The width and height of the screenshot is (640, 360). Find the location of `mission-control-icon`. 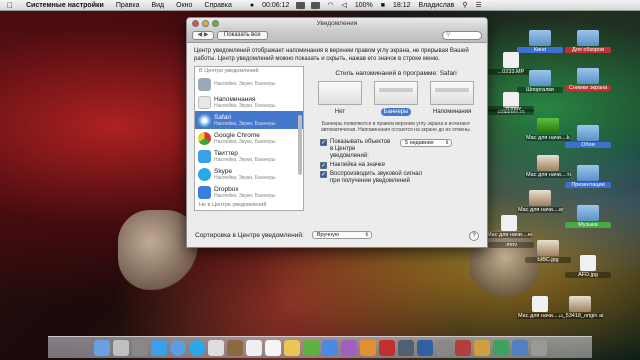

mission-control-icon is located at coordinates (139, 347).